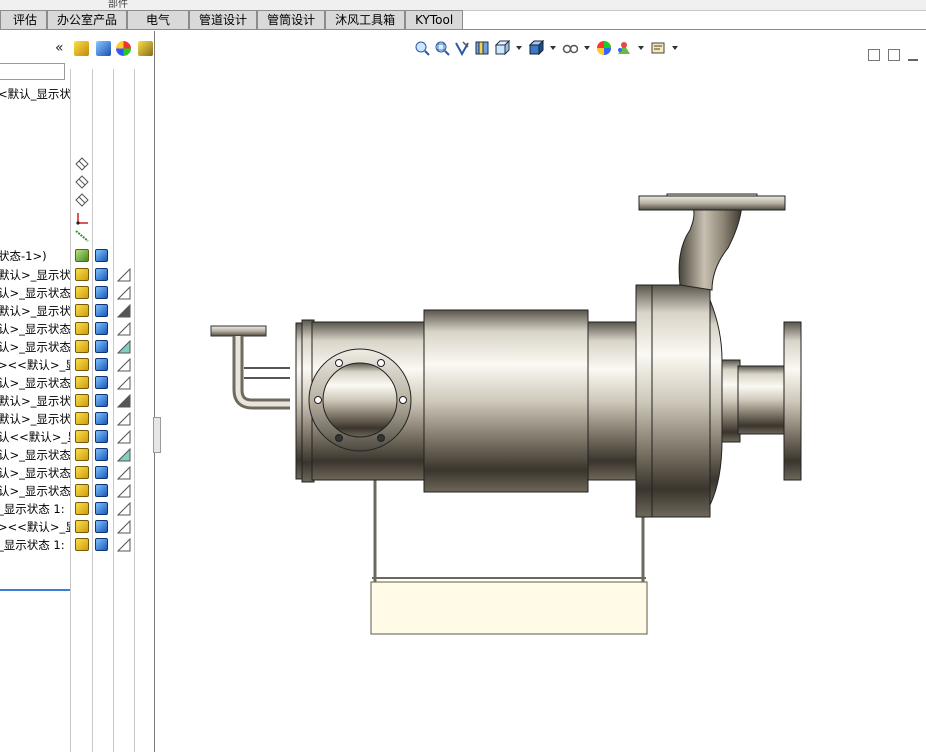  I want to click on tile-vertical-icon, so click(894, 55).